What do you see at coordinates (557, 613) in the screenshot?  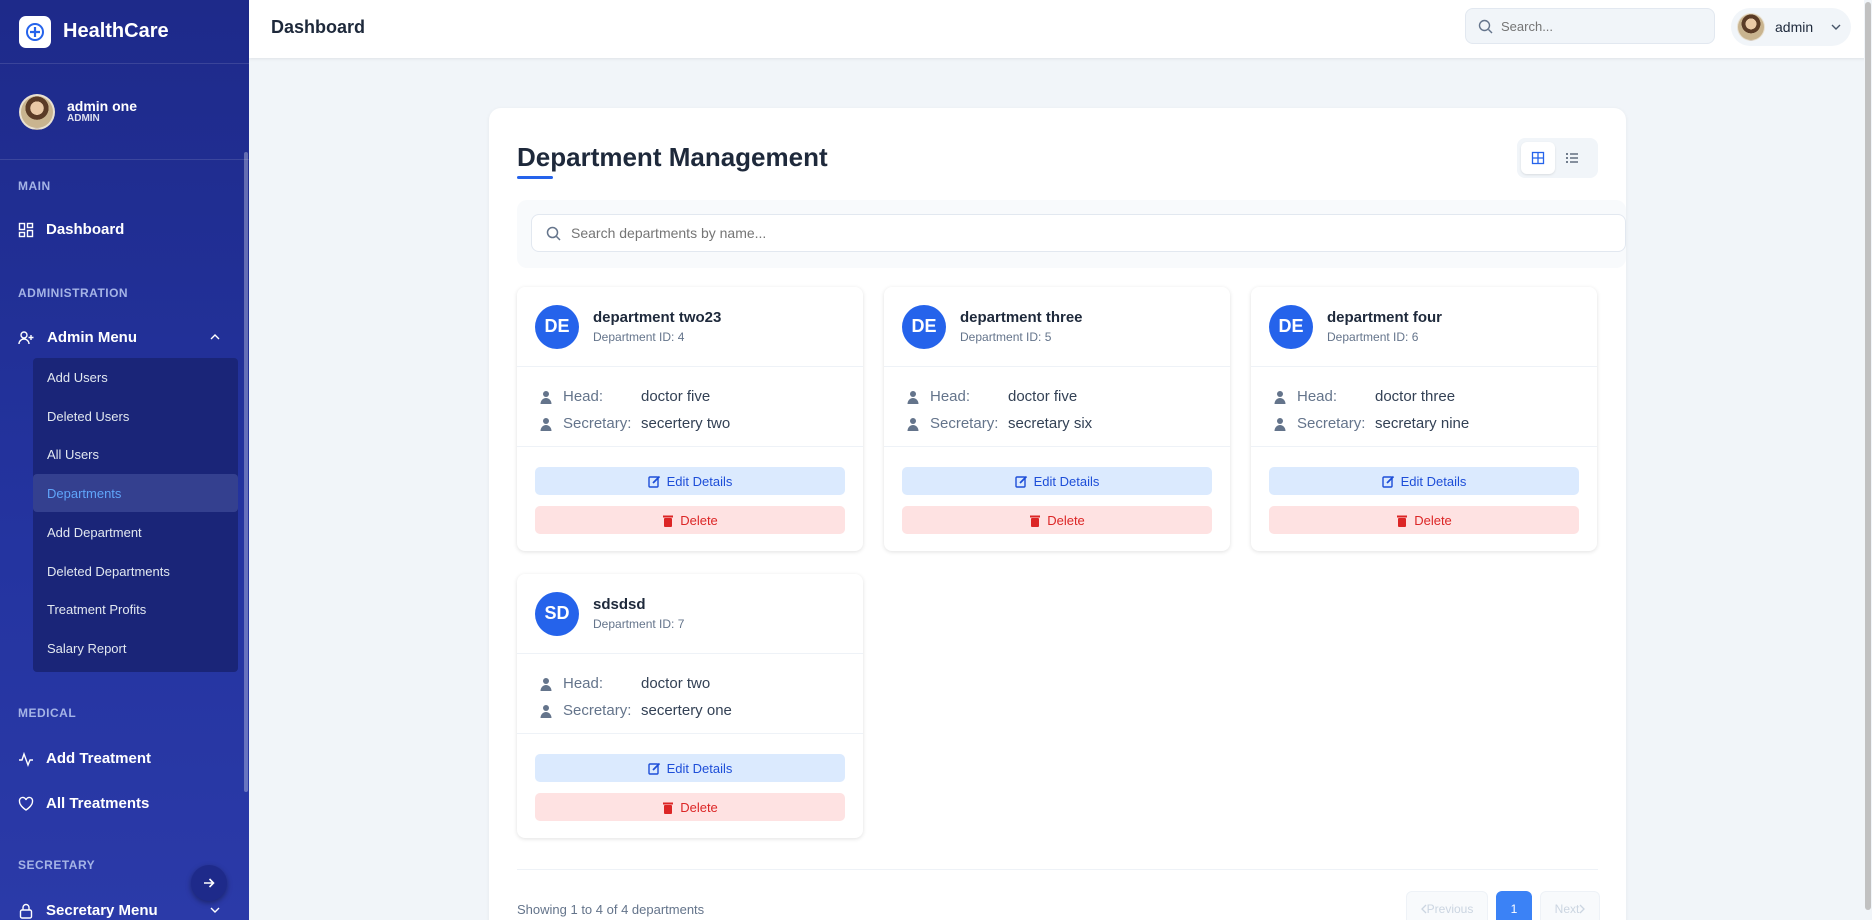 I see `department-avatar: SD` at bounding box center [557, 613].